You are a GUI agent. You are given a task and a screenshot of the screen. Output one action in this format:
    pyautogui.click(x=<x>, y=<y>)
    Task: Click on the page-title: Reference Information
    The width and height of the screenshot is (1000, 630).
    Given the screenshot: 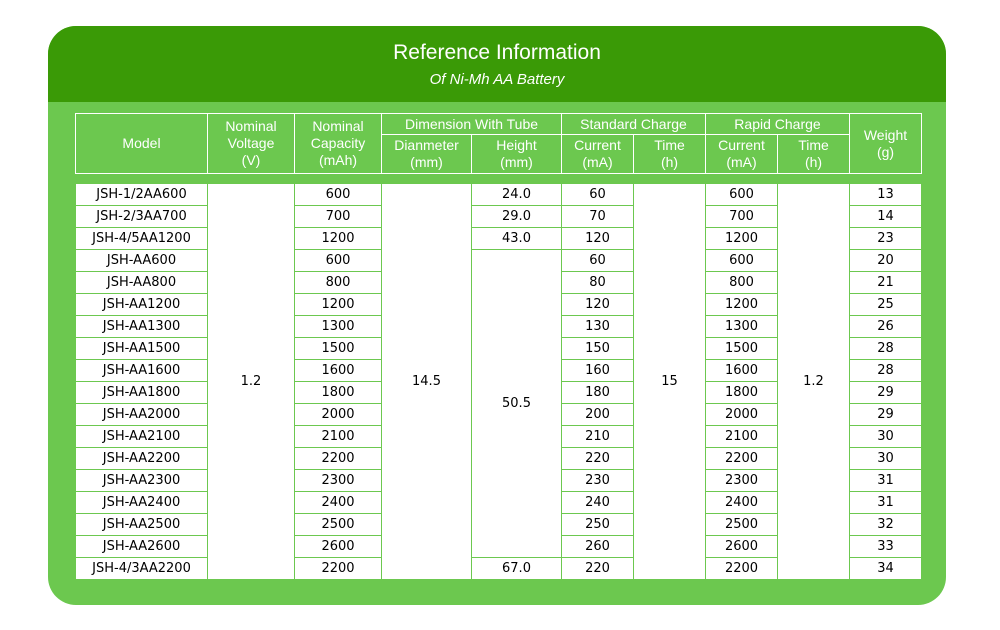 What is the action you would take?
    pyautogui.click(x=497, y=52)
    